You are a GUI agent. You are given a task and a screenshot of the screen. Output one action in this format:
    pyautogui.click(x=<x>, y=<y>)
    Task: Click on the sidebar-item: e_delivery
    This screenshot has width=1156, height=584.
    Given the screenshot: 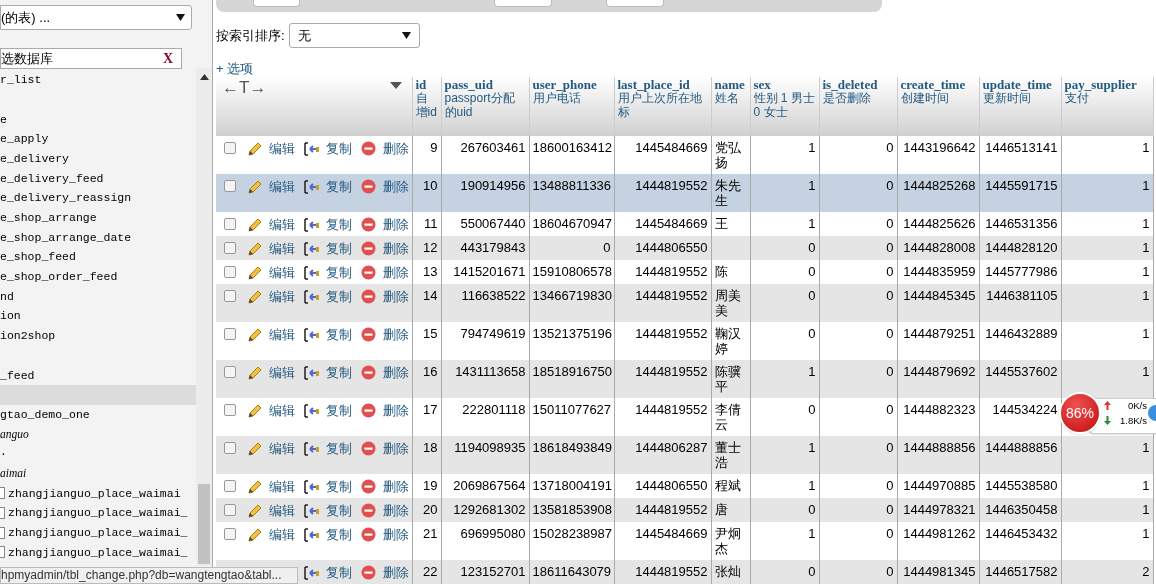 What is the action you would take?
    pyautogui.click(x=98, y=158)
    